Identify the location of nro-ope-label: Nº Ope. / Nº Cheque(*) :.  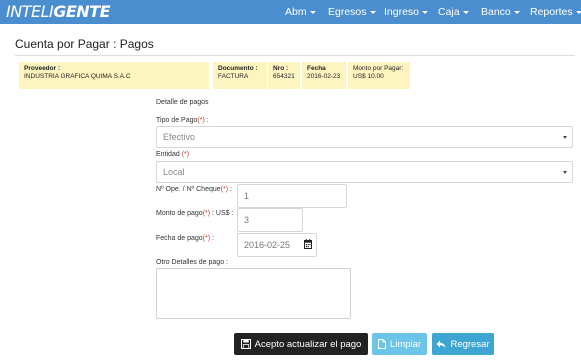
(194, 189).